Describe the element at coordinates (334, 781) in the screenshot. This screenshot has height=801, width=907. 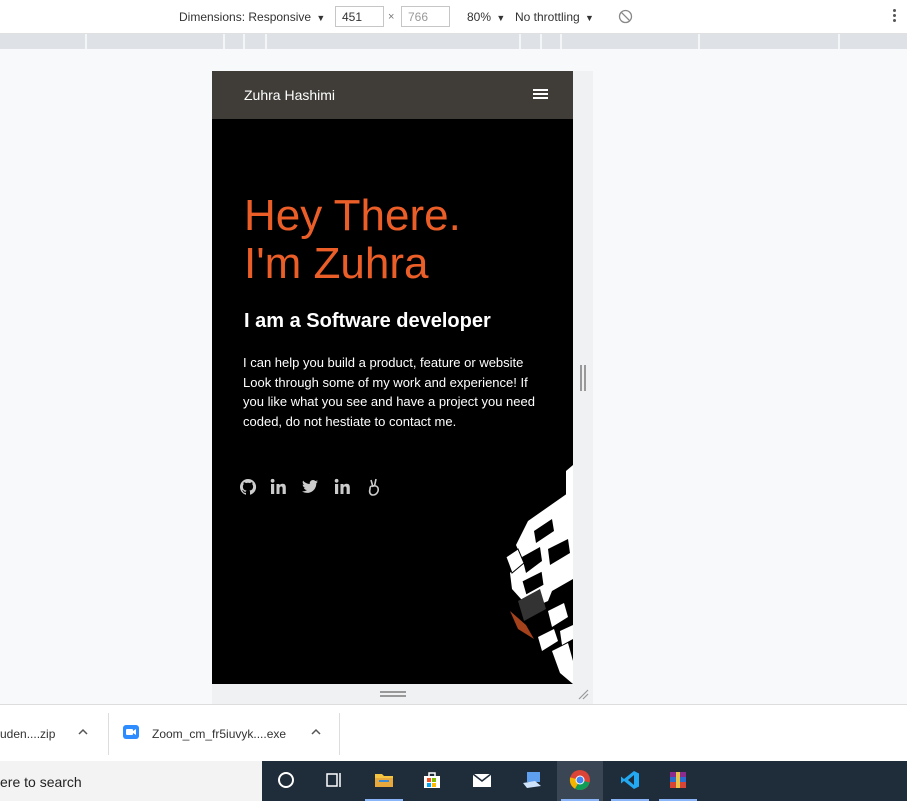
I see `task-view-icon` at that location.